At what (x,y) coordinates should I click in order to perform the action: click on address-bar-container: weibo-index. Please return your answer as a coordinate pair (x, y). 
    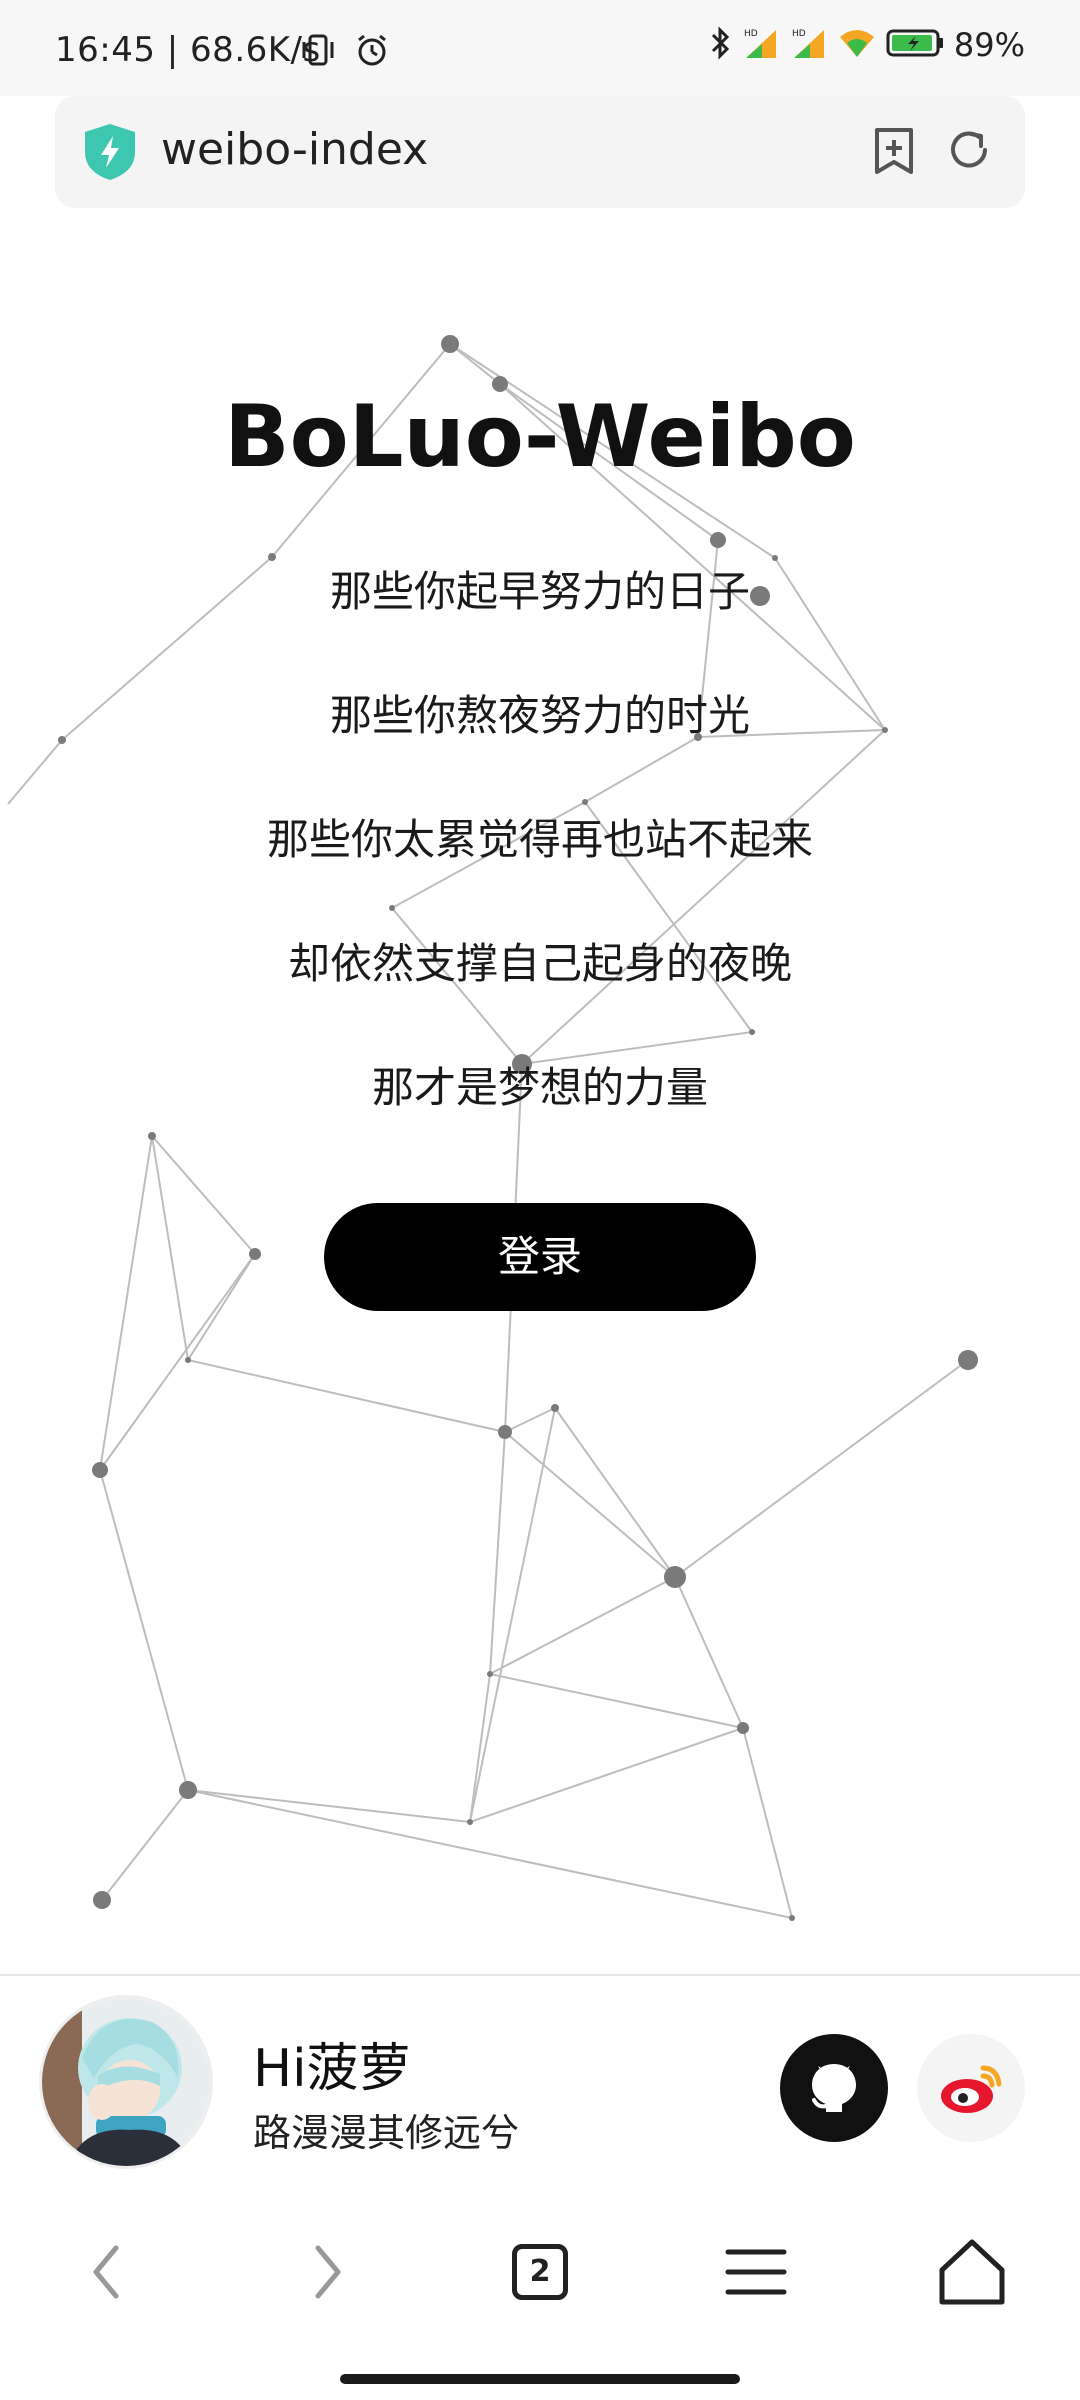
    Looking at the image, I should click on (540, 164).